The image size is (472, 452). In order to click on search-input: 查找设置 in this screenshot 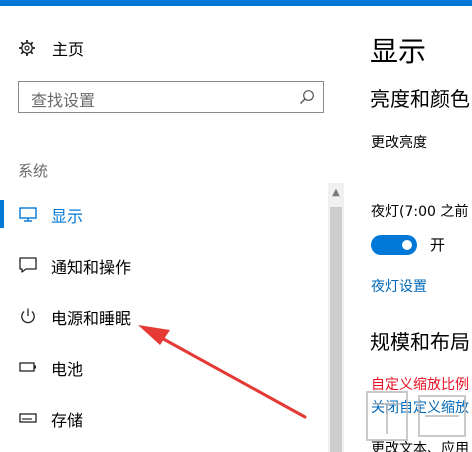, I will do `click(171, 97)`.